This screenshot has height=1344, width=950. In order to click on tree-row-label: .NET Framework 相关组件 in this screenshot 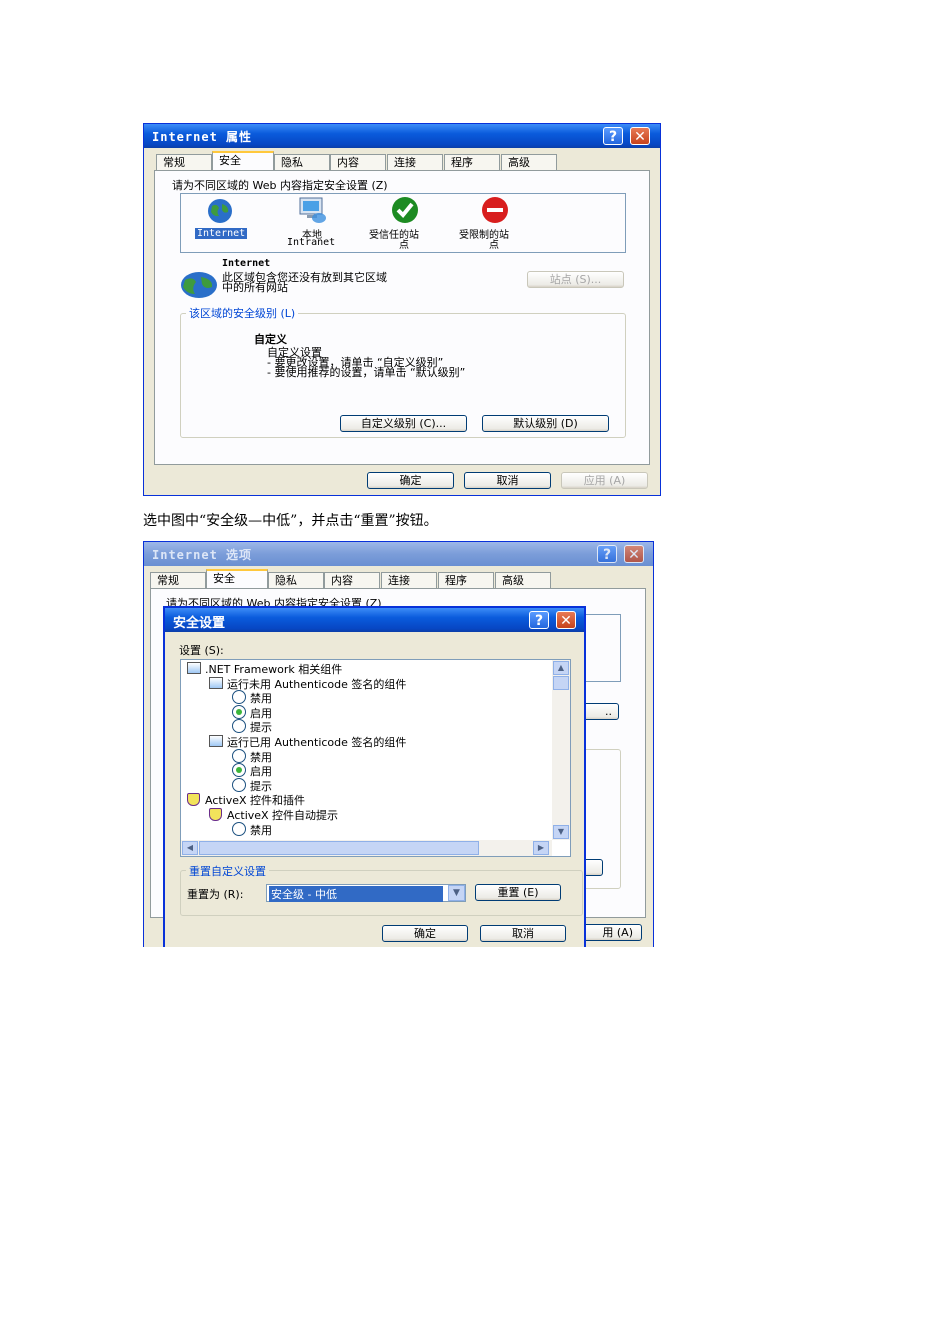, I will do `click(274, 669)`.